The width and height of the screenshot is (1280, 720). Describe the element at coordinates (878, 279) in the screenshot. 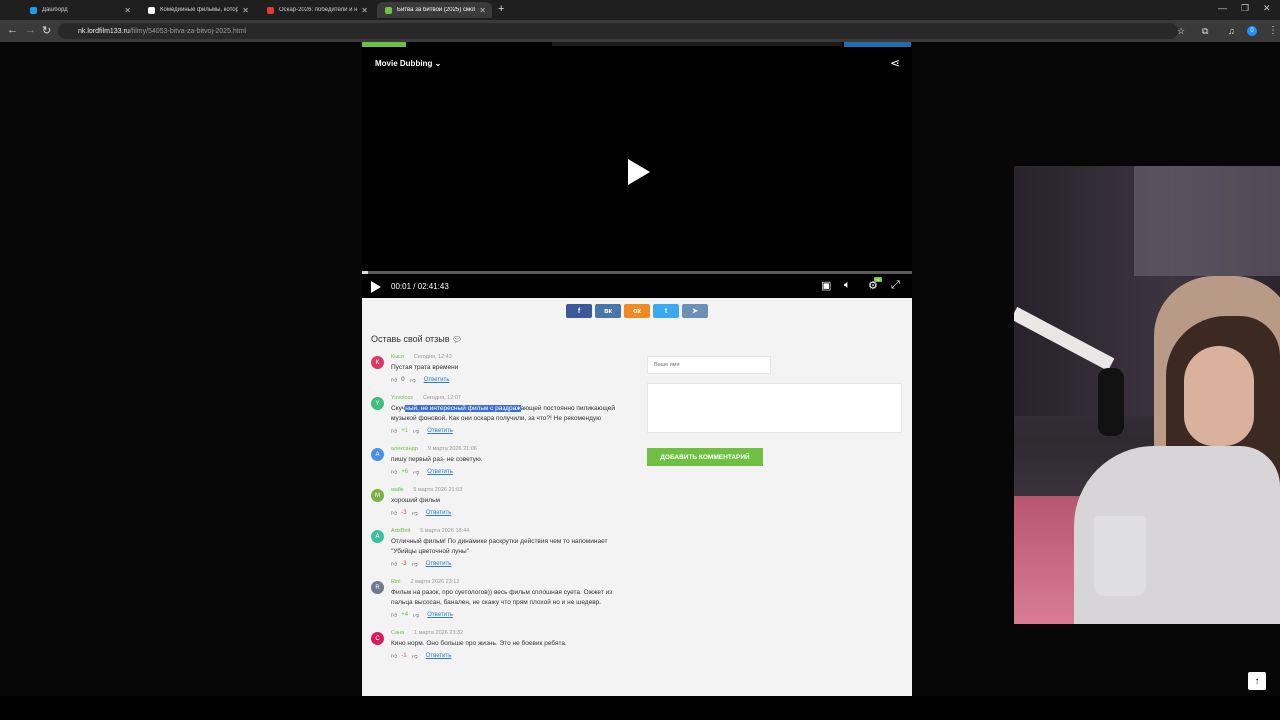

I see `hd-badge: HD` at that location.